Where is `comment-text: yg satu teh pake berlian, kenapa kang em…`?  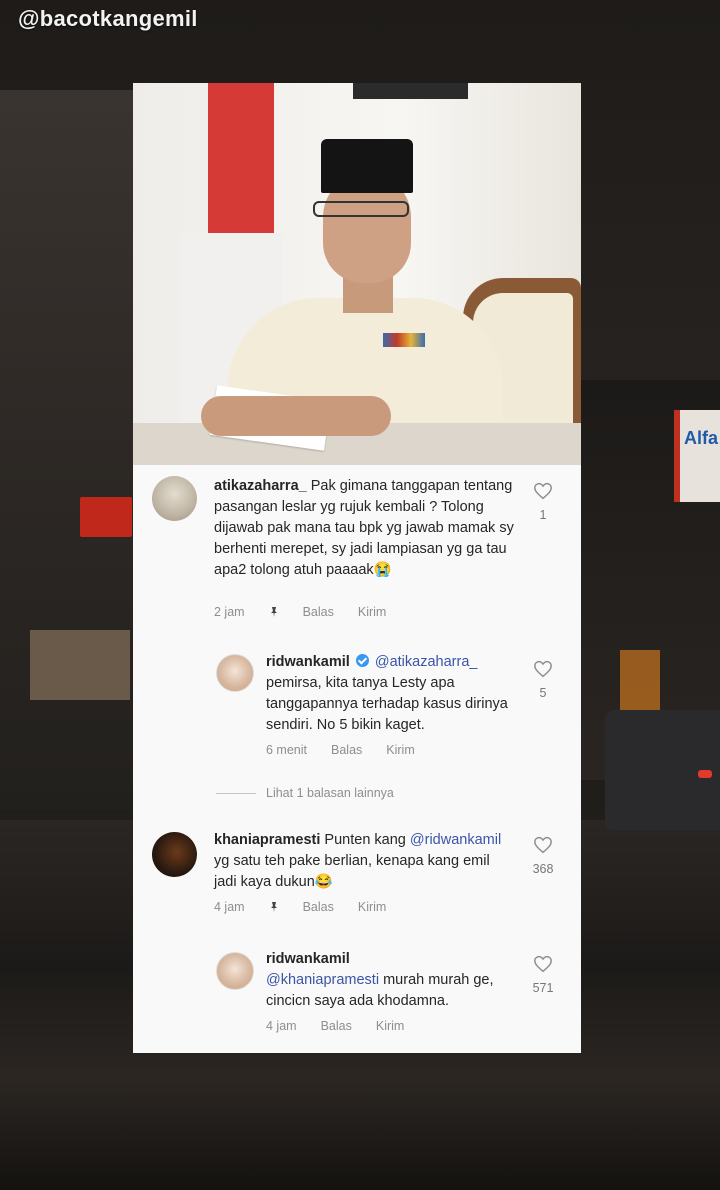 comment-text: yg satu teh pake berlian, kenapa kang em… is located at coordinates (352, 871).